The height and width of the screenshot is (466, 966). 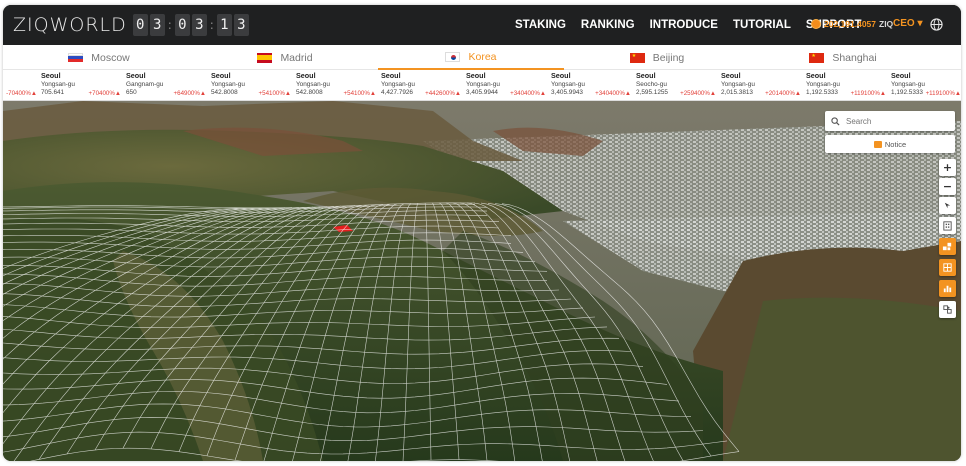 I want to click on notice-icon, so click(x=877, y=144).